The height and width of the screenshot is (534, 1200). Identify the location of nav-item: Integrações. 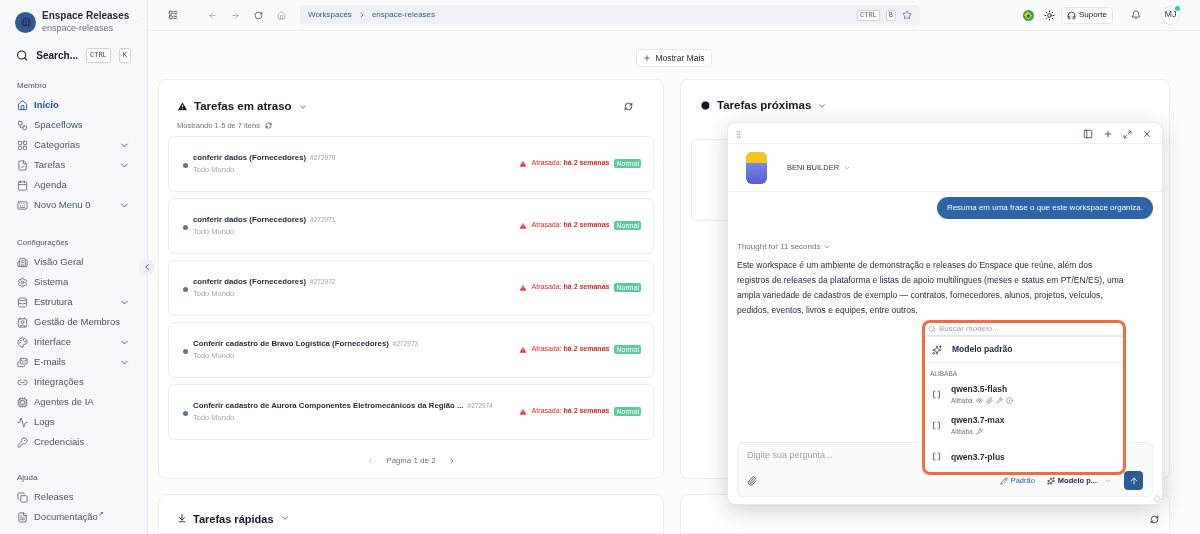
(73, 382).